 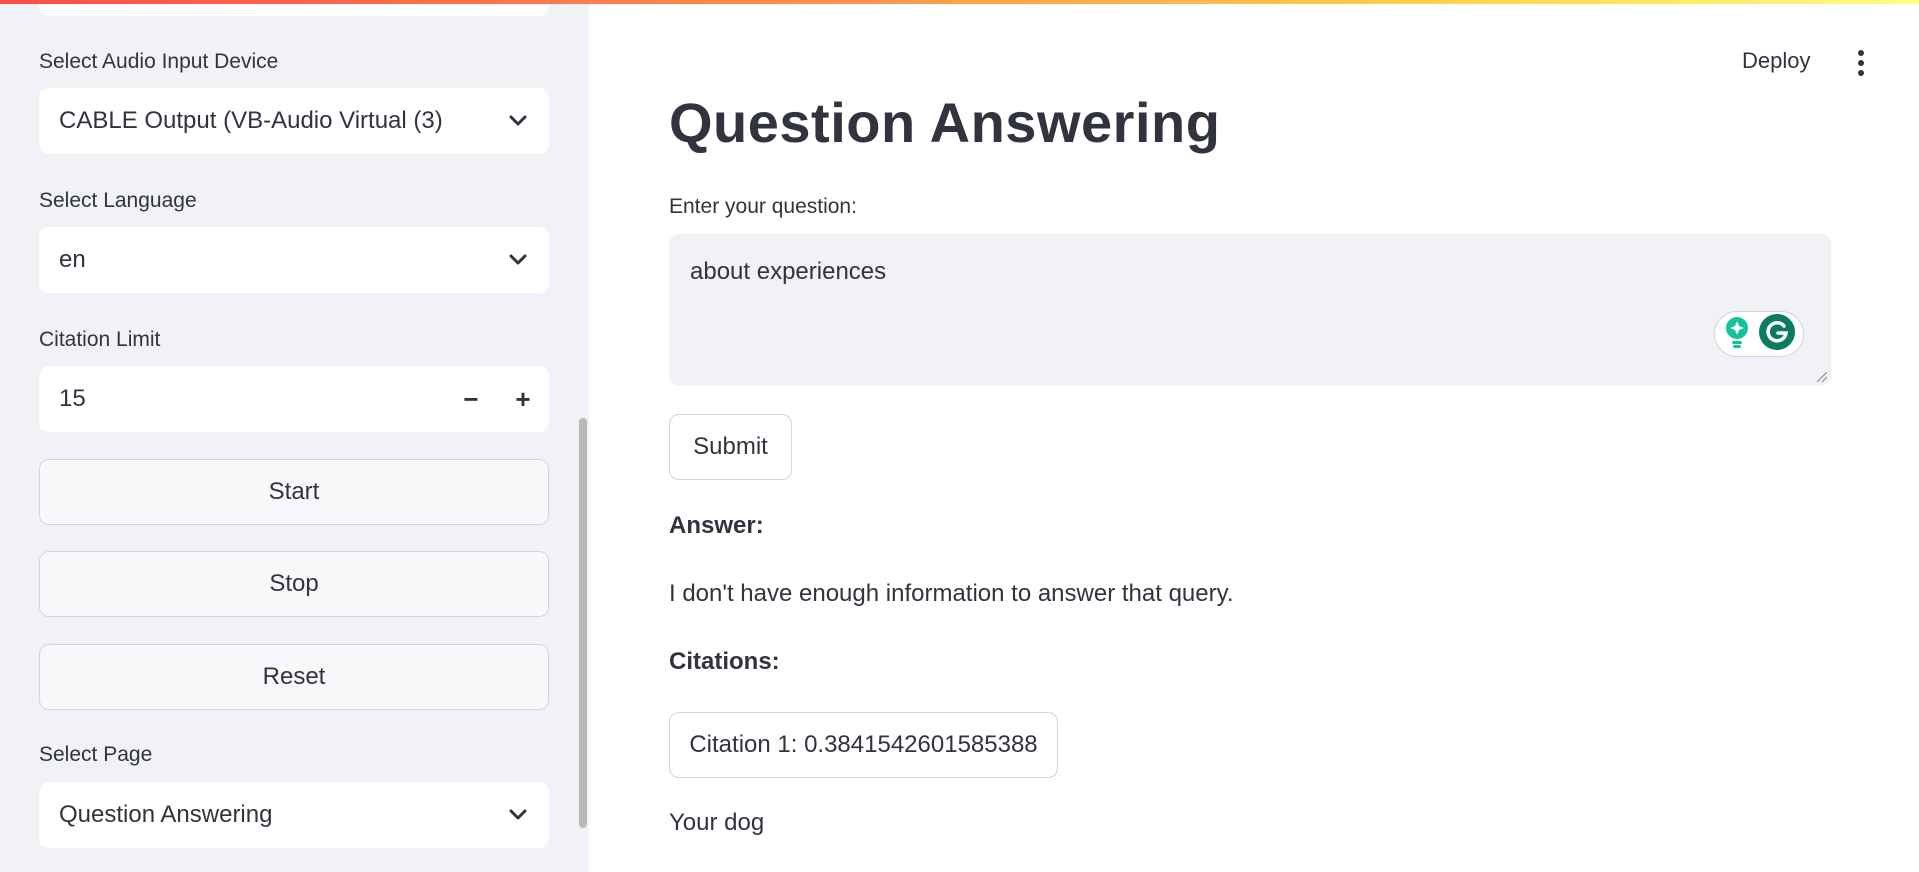 I want to click on citation-limit-input: 15 − +, so click(x=294, y=399).